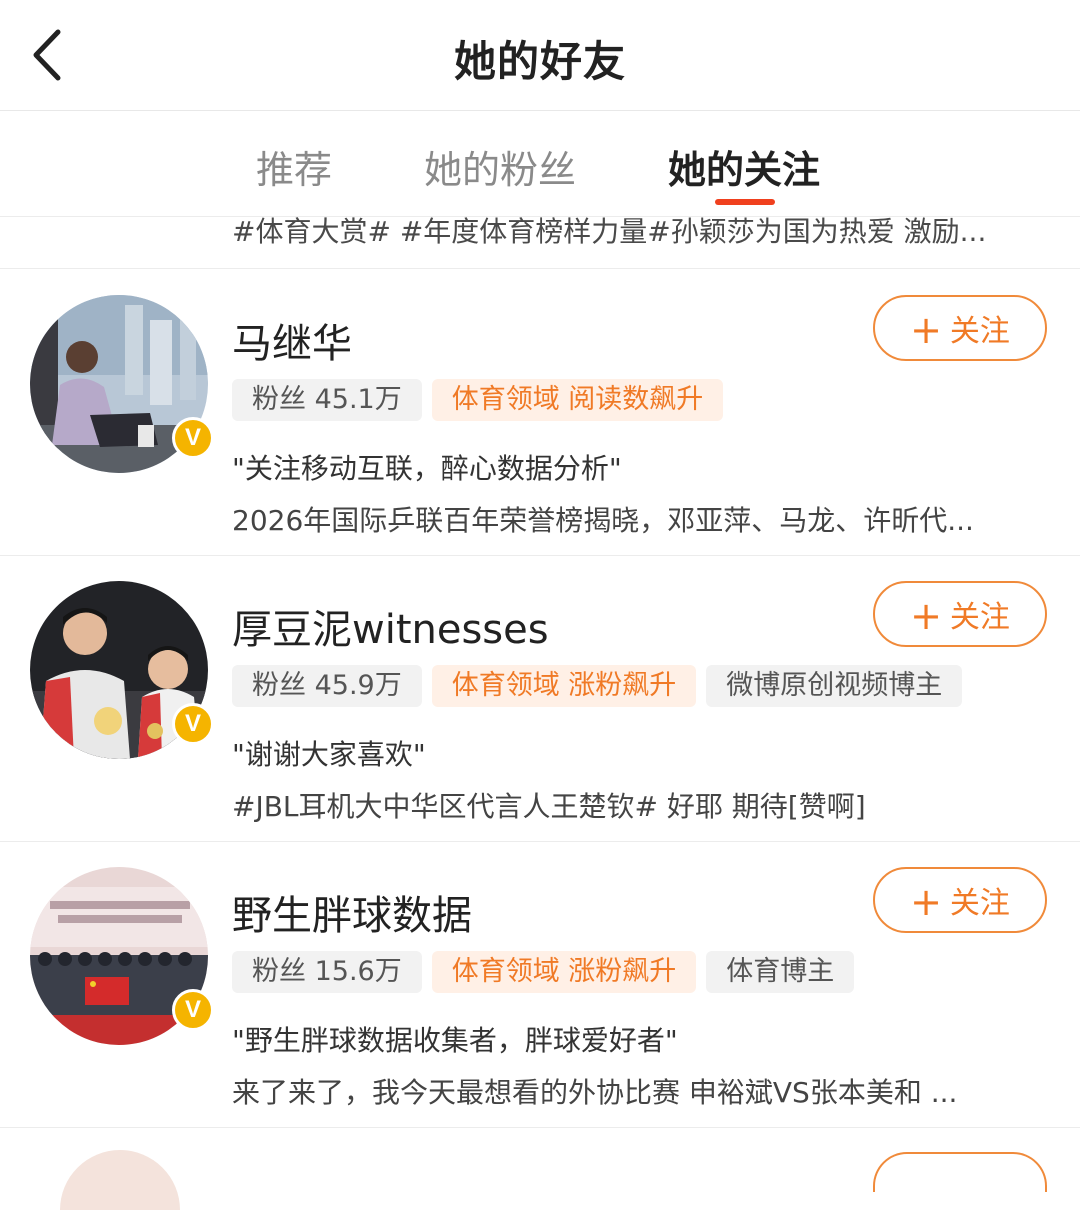 Image resolution: width=1080 pixels, height=1210 pixels. I want to click on follow-button, so click(960, 1172).